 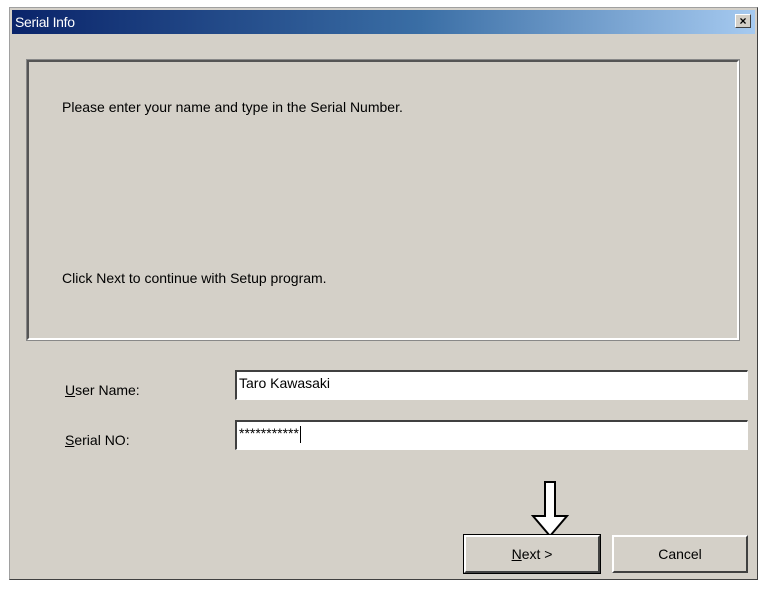 What do you see at coordinates (491, 385) in the screenshot?
I see `user-name-input: Taro Kawasaki` at bounding box center [491, 385].